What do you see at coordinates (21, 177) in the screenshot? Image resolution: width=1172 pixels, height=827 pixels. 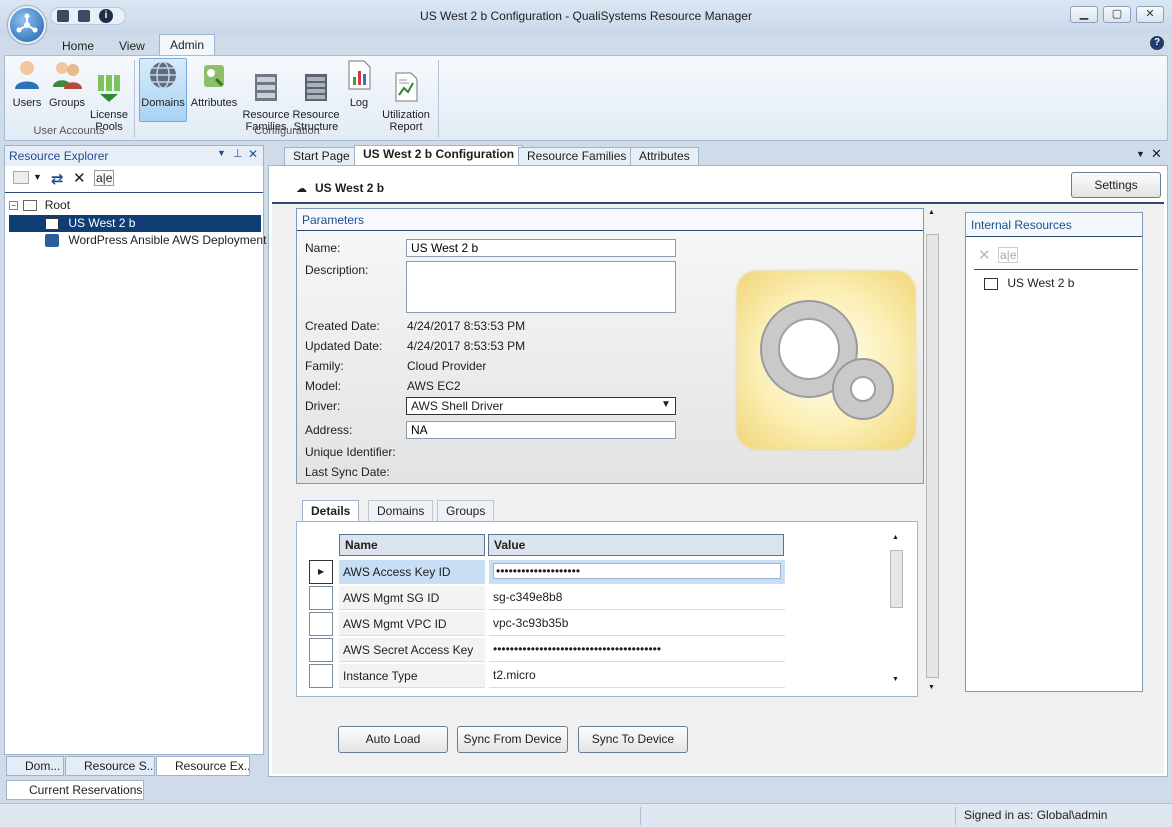 I see `new-folder-icon` at bounding box center [21, 177].